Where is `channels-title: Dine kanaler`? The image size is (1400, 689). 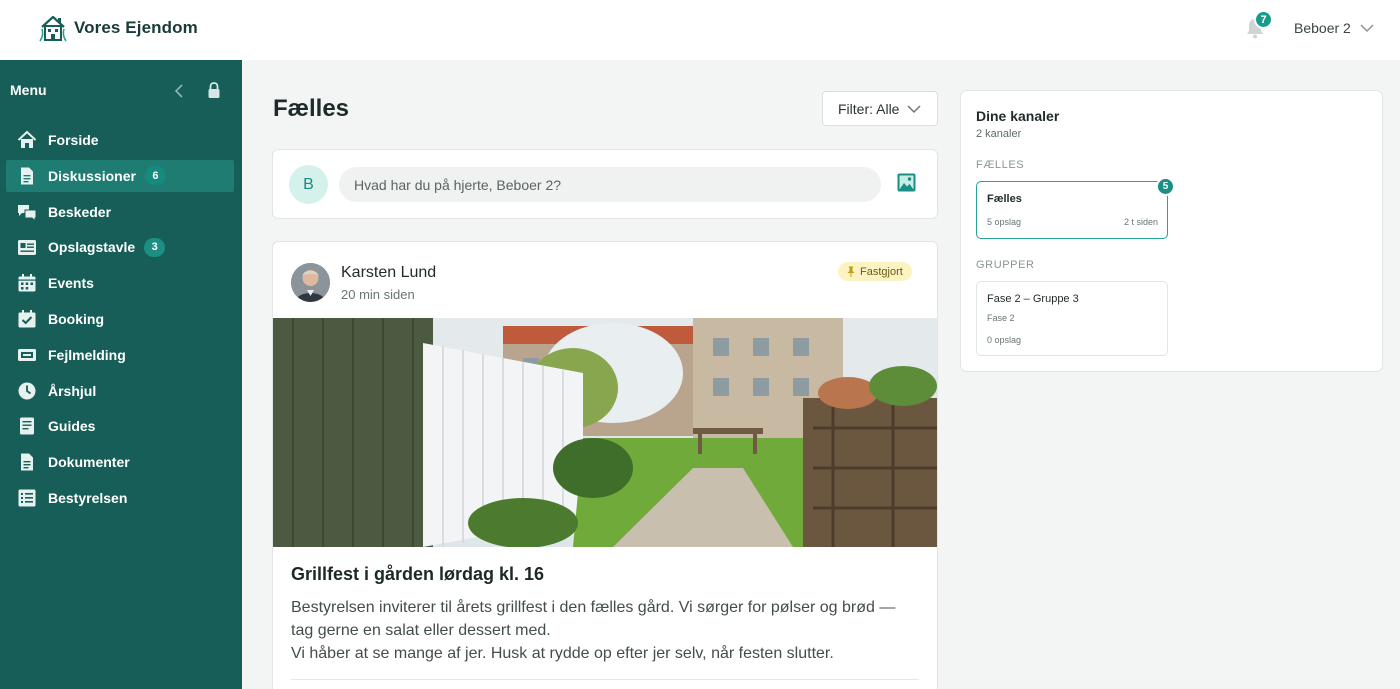 channels-title: Dine kanaler is located at coordinates (1018, 116).